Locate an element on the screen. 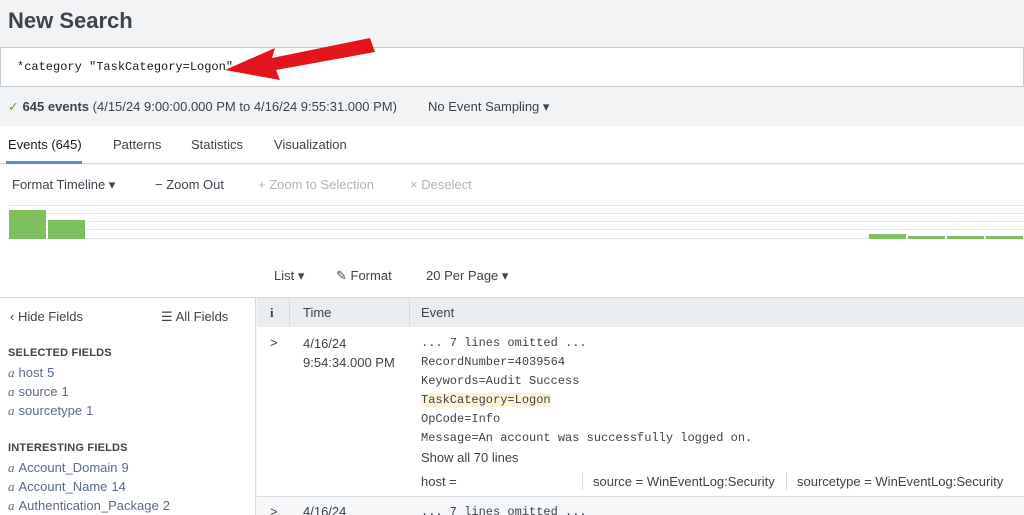 This screenshot has height=515, width=1024. tab-visualization: Visualization is located at coordinates (310, 144).